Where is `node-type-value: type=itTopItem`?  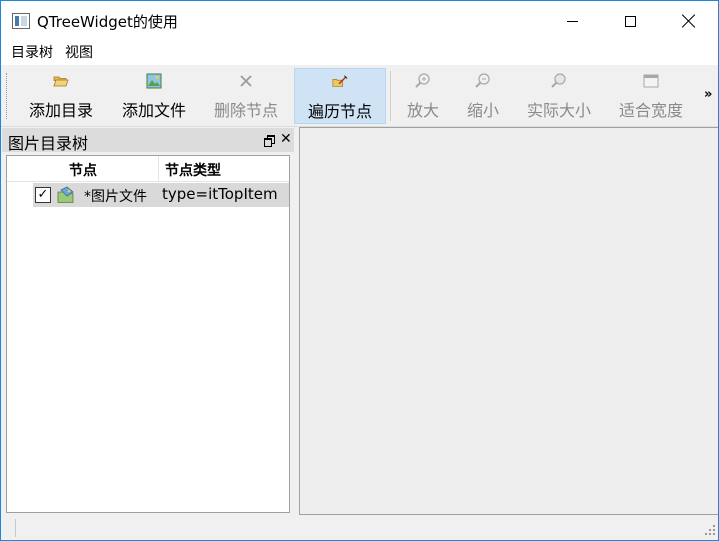 node-type-value: type=itTopItem is located at coordinates (220, 194).